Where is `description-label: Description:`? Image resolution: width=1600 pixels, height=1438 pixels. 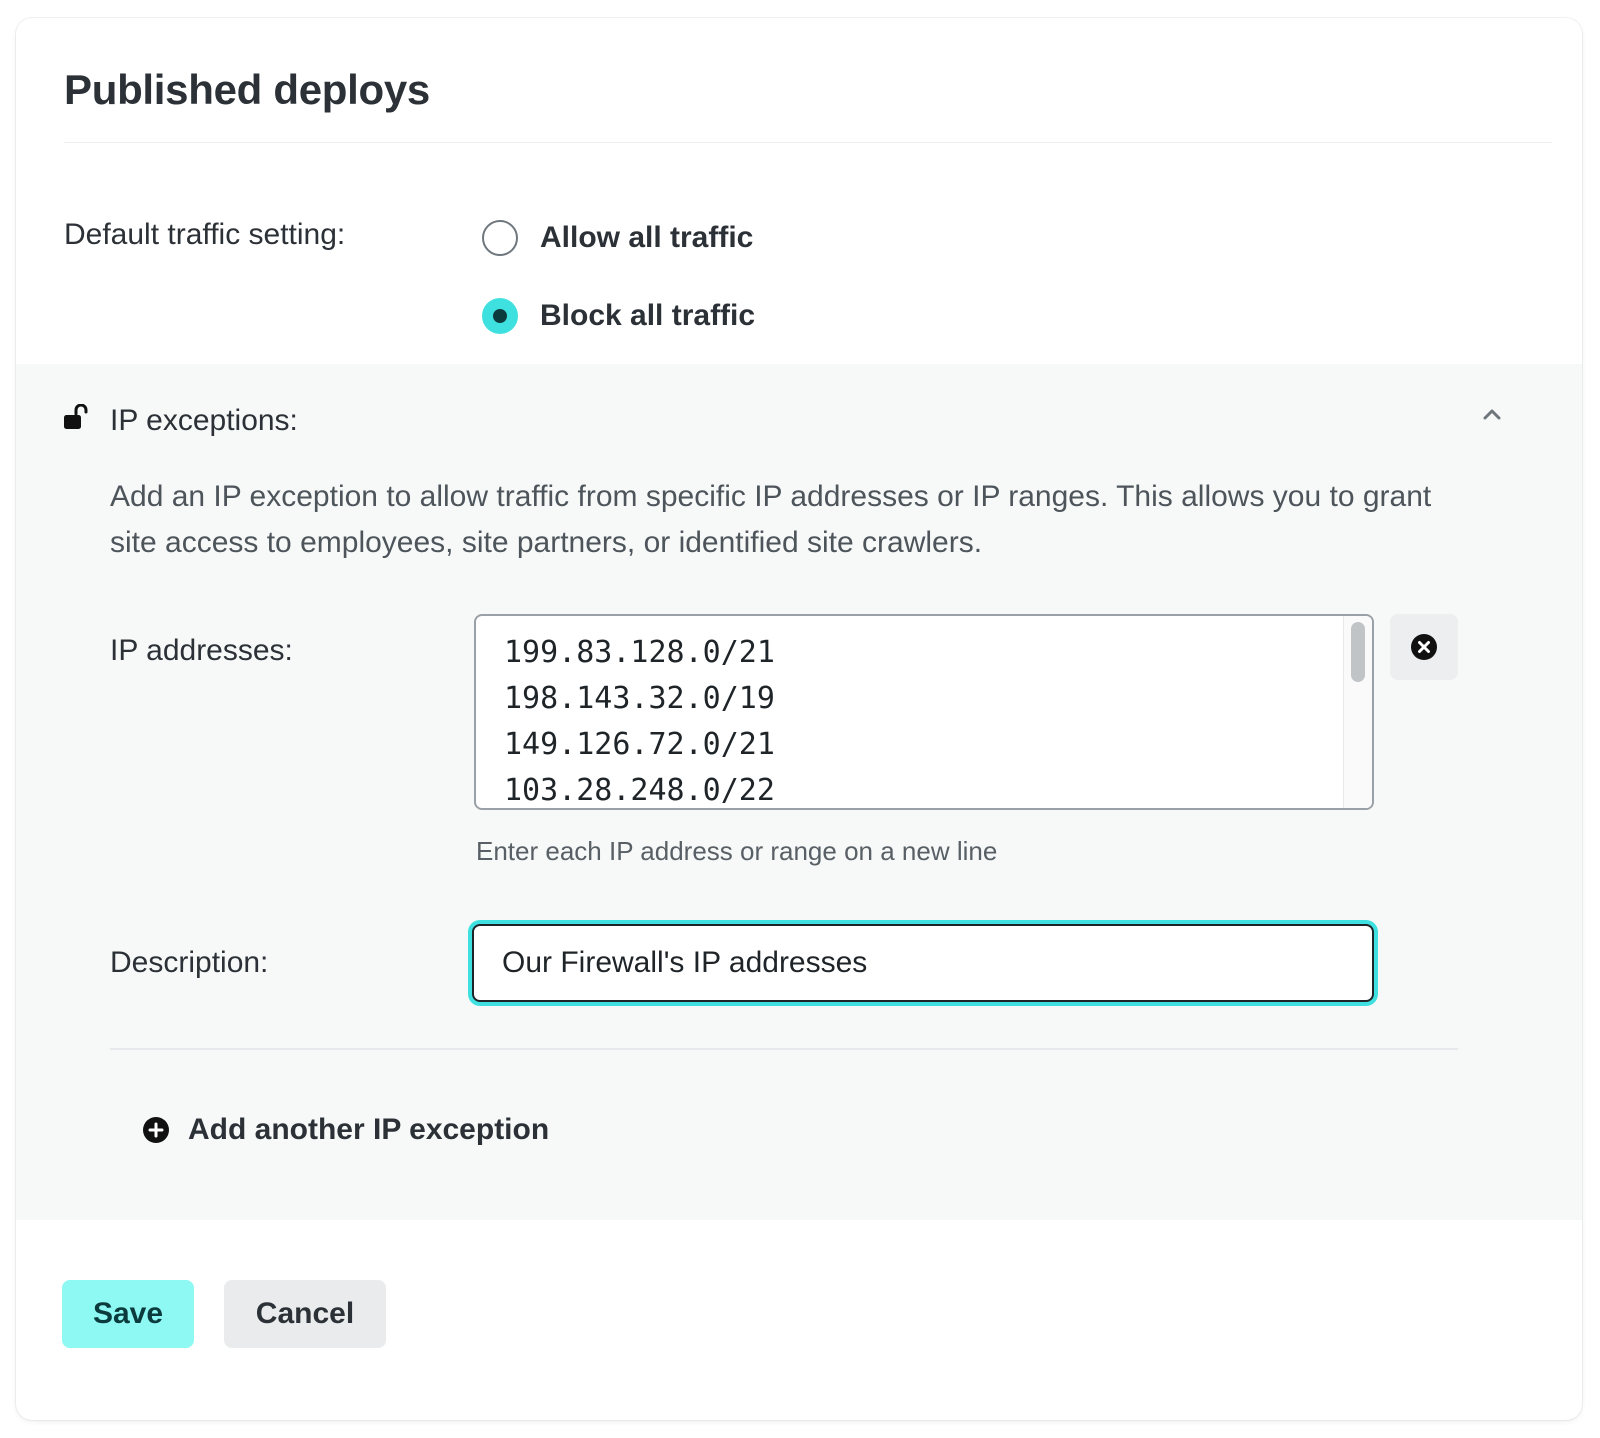
description-label: Description: is located at coordinates (189, 962).